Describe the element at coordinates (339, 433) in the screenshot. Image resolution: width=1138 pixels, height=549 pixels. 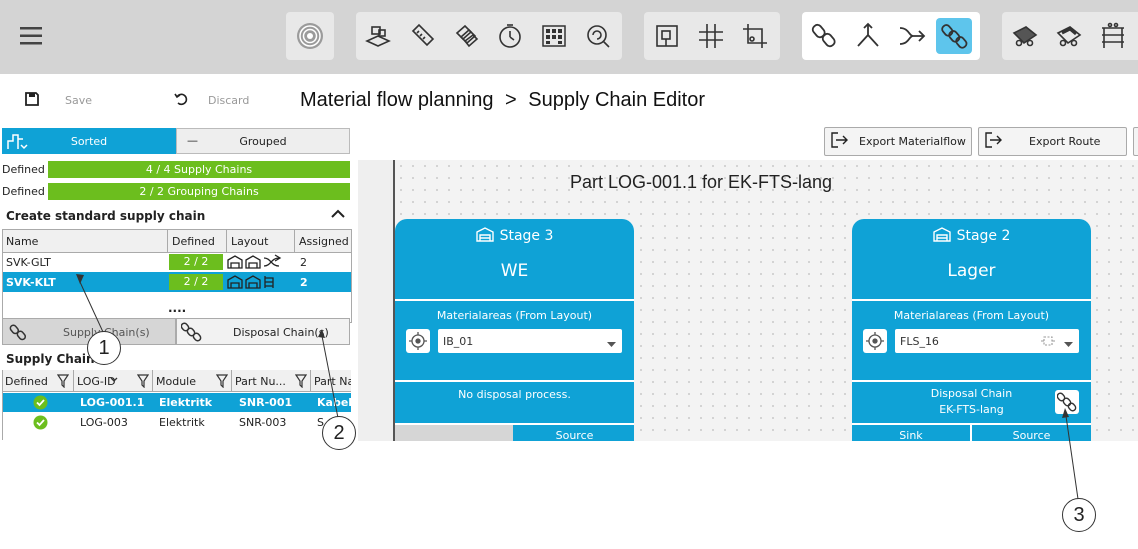
I see `callout-2: 2` at that location.